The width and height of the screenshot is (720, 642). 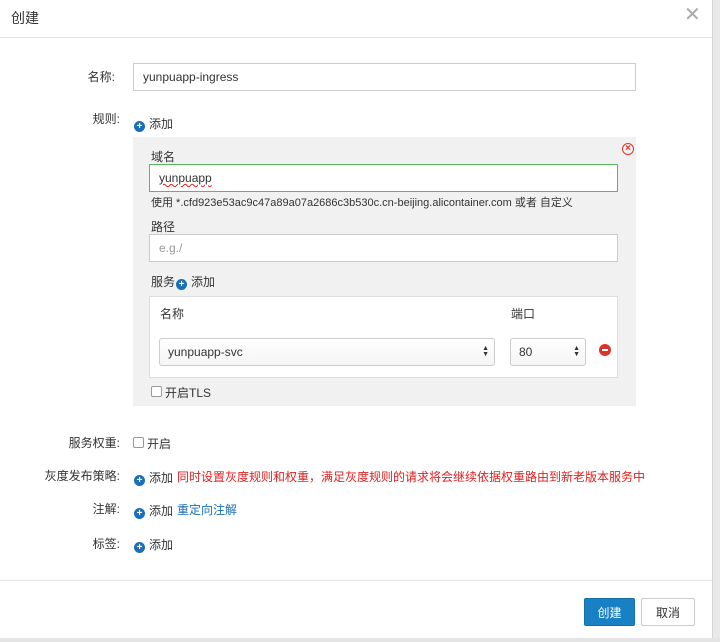 I want to click on cancel-button: 取消, so click(x=668, y=612).